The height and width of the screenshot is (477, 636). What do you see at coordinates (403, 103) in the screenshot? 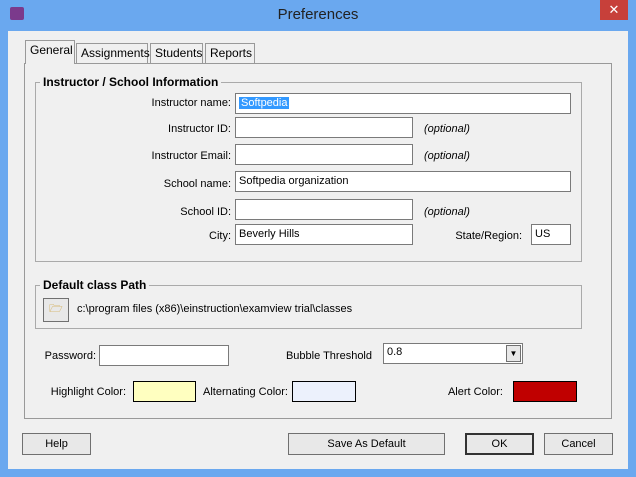
I see `instructor-name-input: Softpedia` at bounding box center [403, 103].